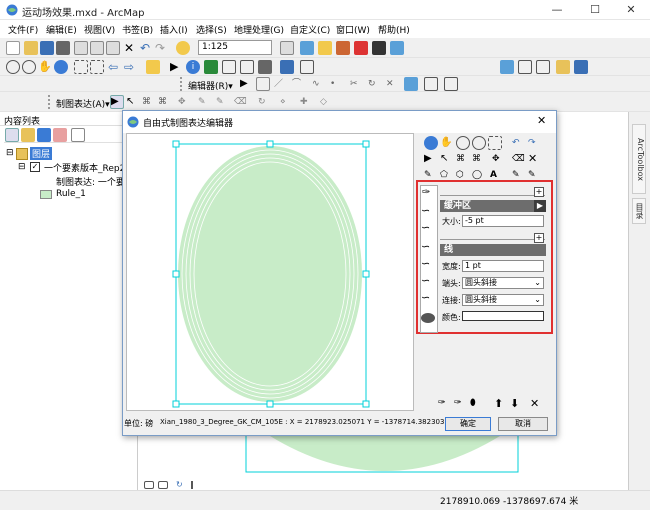  Describe the element at coordinates (287, 67) in the screenshot. I see `time-slider-icon` at that location.